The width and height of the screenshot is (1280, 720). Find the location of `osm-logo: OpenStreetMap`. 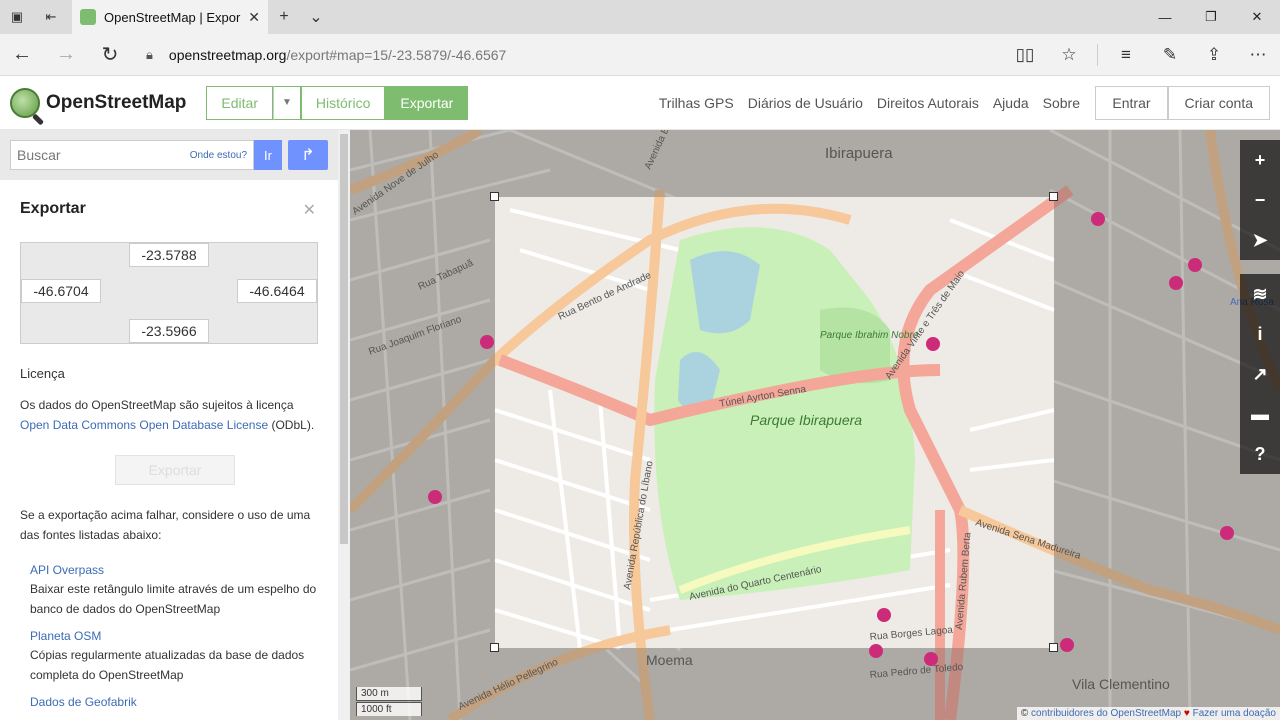

osm-logo: OpenStreetMap is located at coordinates (98, 102).